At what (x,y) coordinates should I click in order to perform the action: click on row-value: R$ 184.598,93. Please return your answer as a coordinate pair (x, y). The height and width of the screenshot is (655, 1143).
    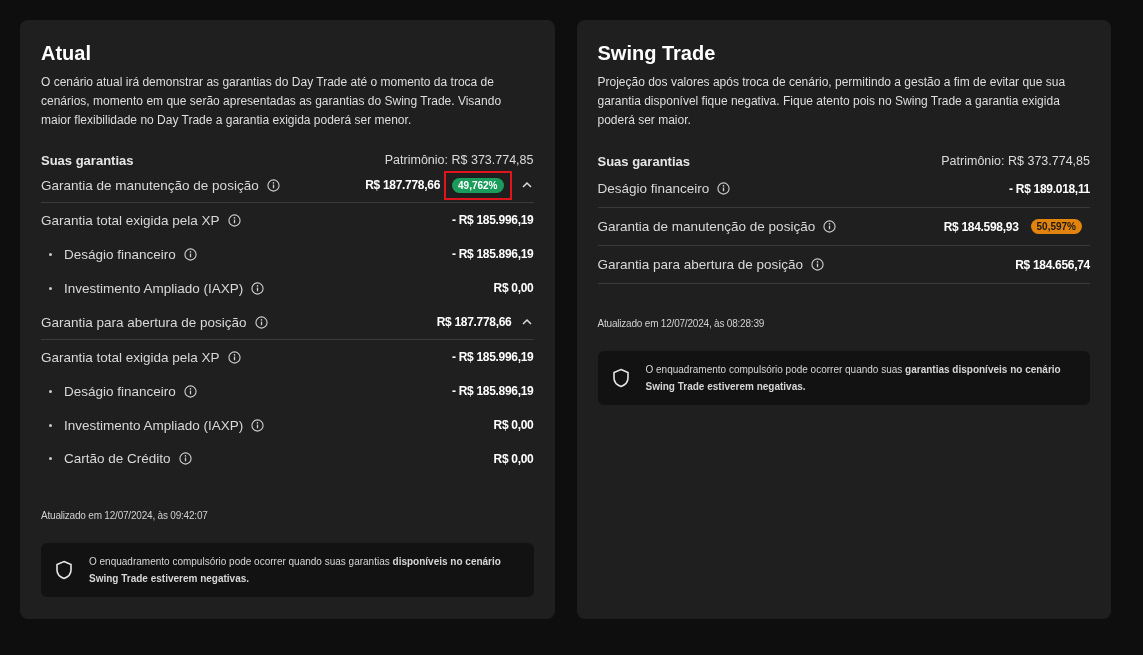
    Looking at the image, I should click on (981, 226).